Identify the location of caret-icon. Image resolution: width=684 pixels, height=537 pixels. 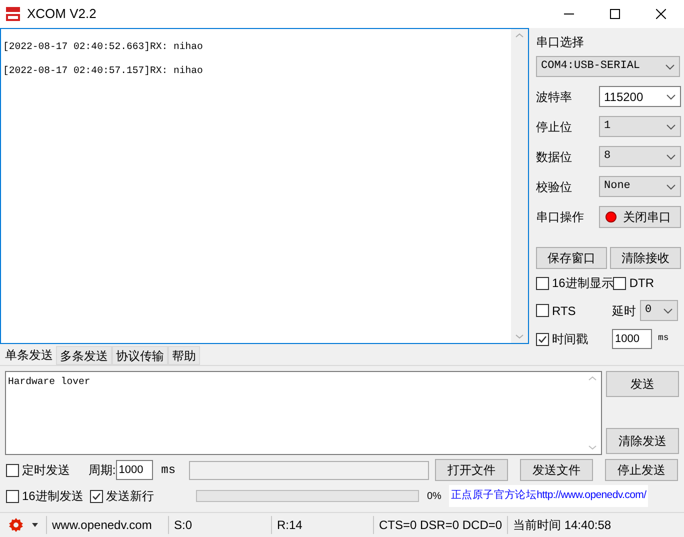
(35, 525).